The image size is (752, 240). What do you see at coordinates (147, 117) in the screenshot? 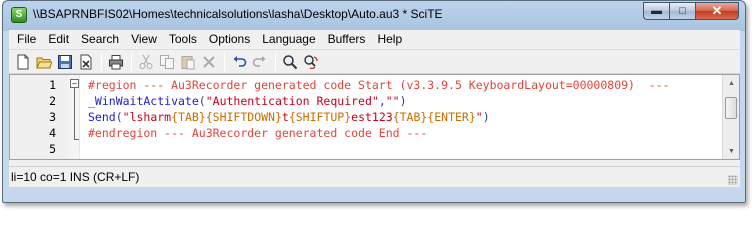
I see `code-token: "lsharm` at bounding box center [147, 117].